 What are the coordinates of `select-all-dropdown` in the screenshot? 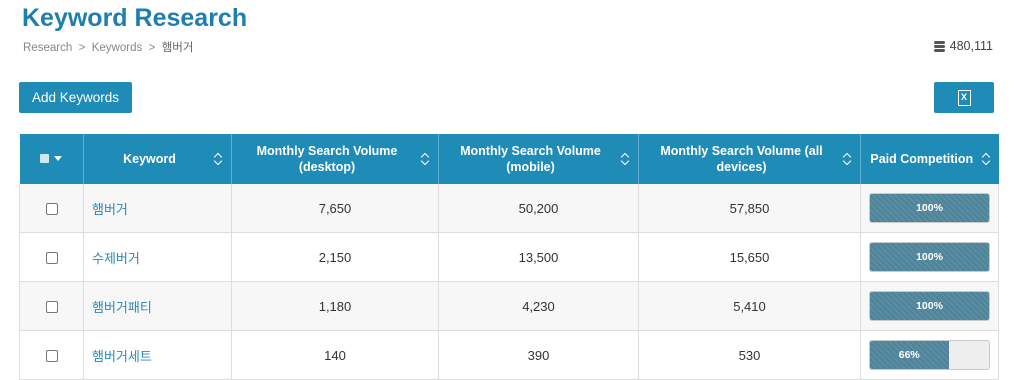 It's located at (51, 159).